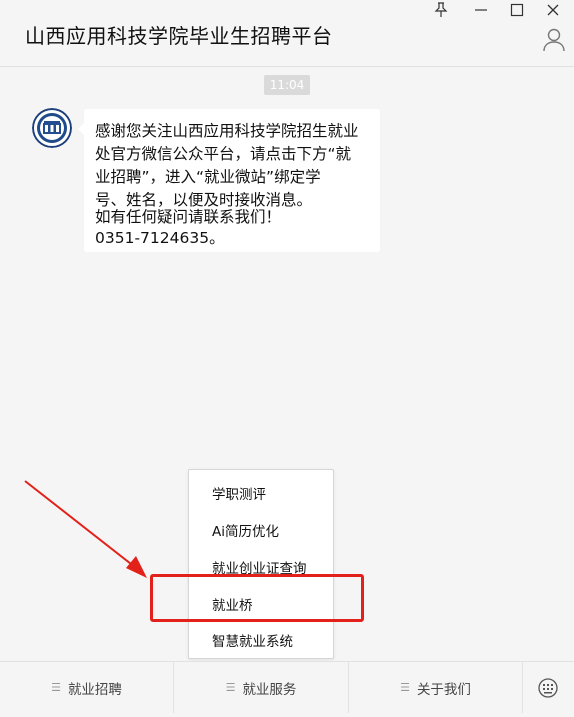  Describe the element at coordinates (245, 530) in the screenshot. I see `menu-item-ai-resume: Ai简历优化` at that location.